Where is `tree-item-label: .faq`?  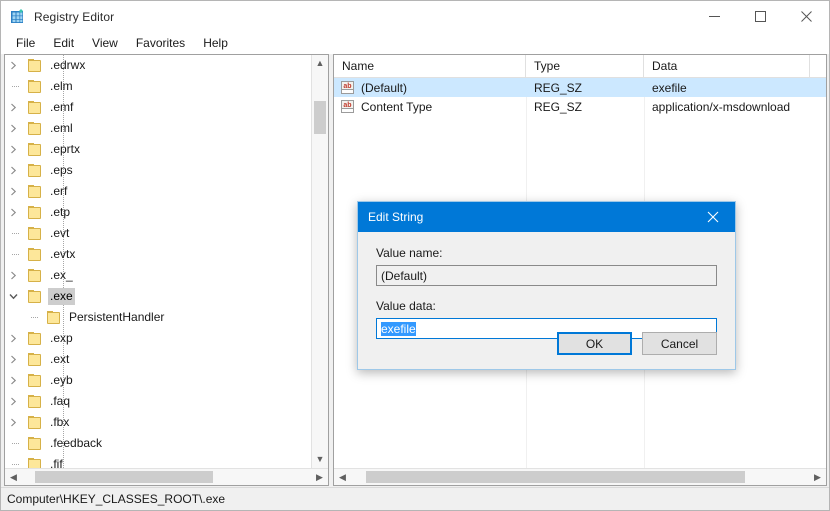 tree-item-label: .faq is located at coordinates (60, 401).